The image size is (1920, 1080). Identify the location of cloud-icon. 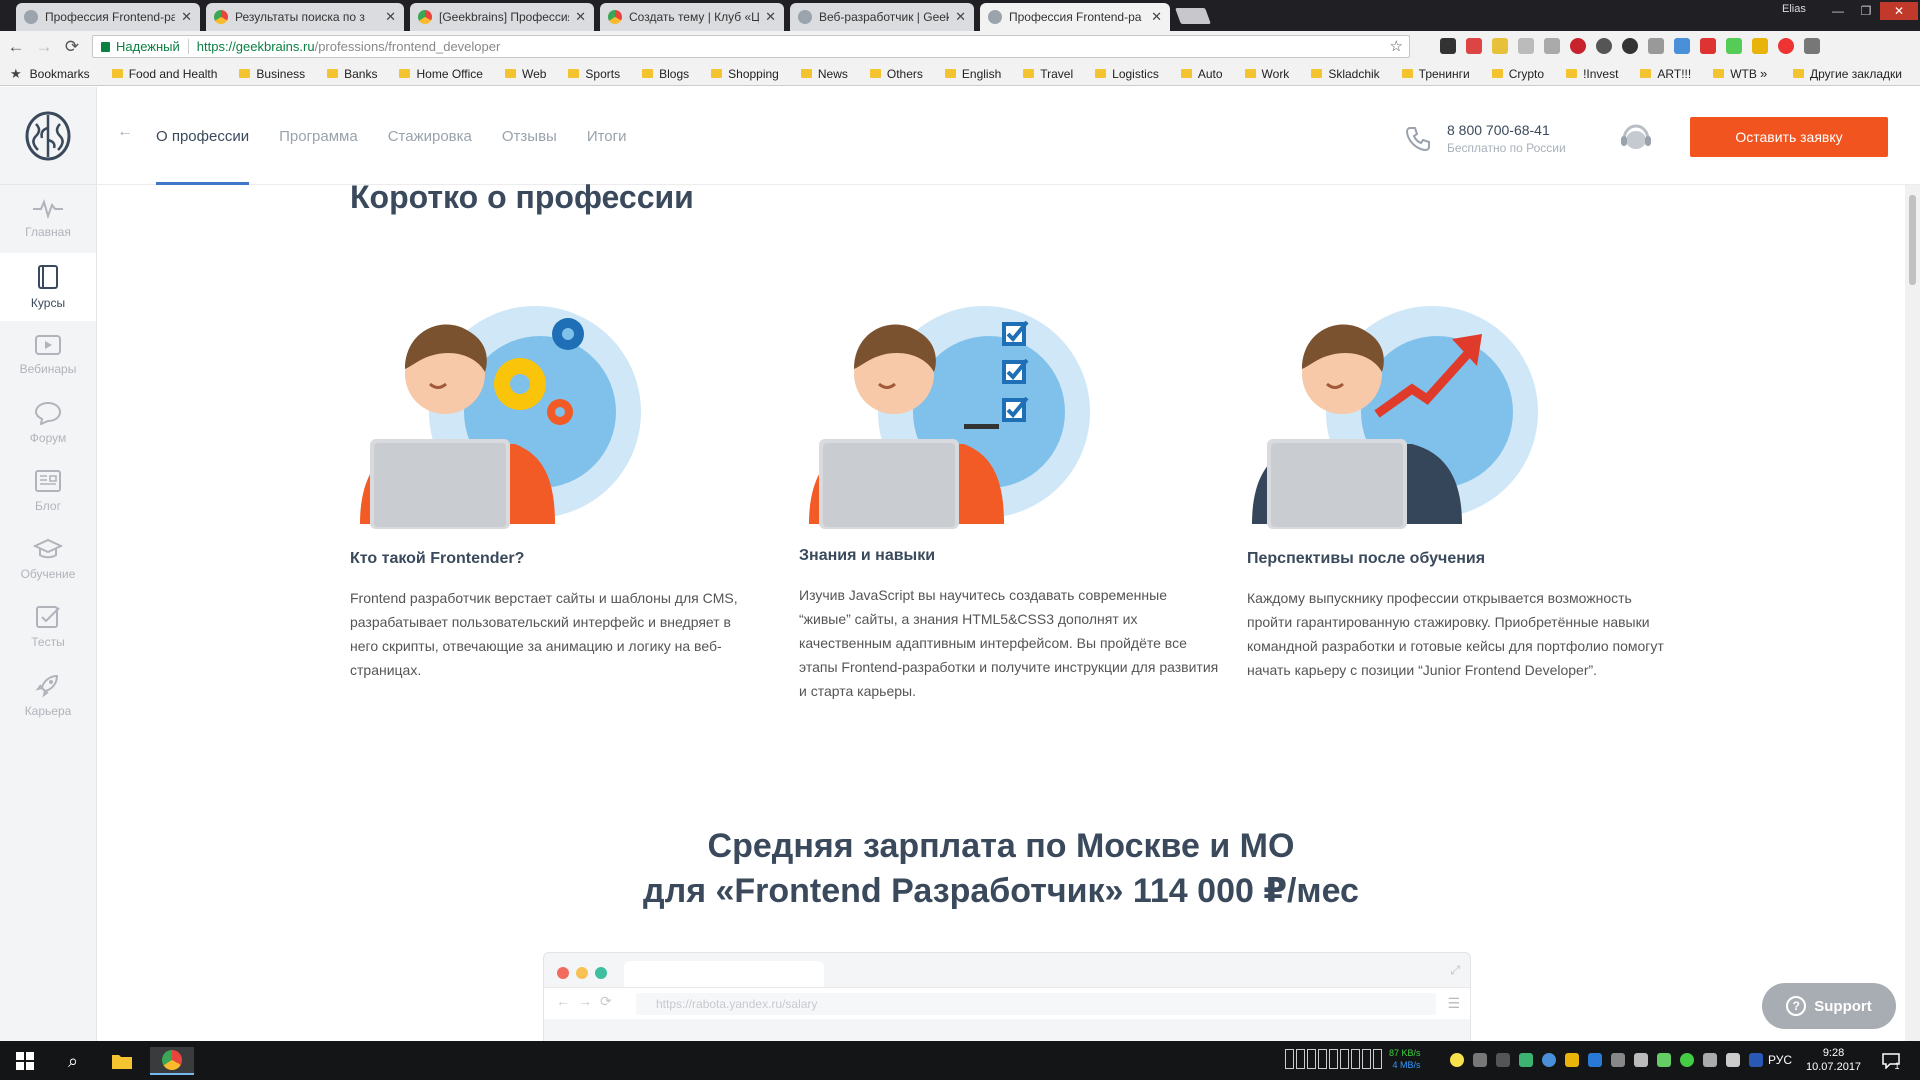
(1656, 46).